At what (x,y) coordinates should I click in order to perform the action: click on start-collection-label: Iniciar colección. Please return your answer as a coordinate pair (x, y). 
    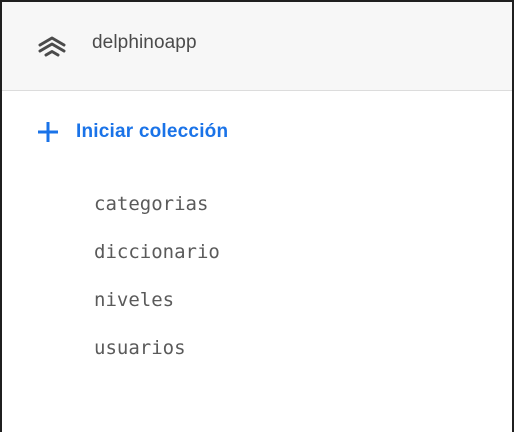
    Looking at the image, I should click on (152, 131).